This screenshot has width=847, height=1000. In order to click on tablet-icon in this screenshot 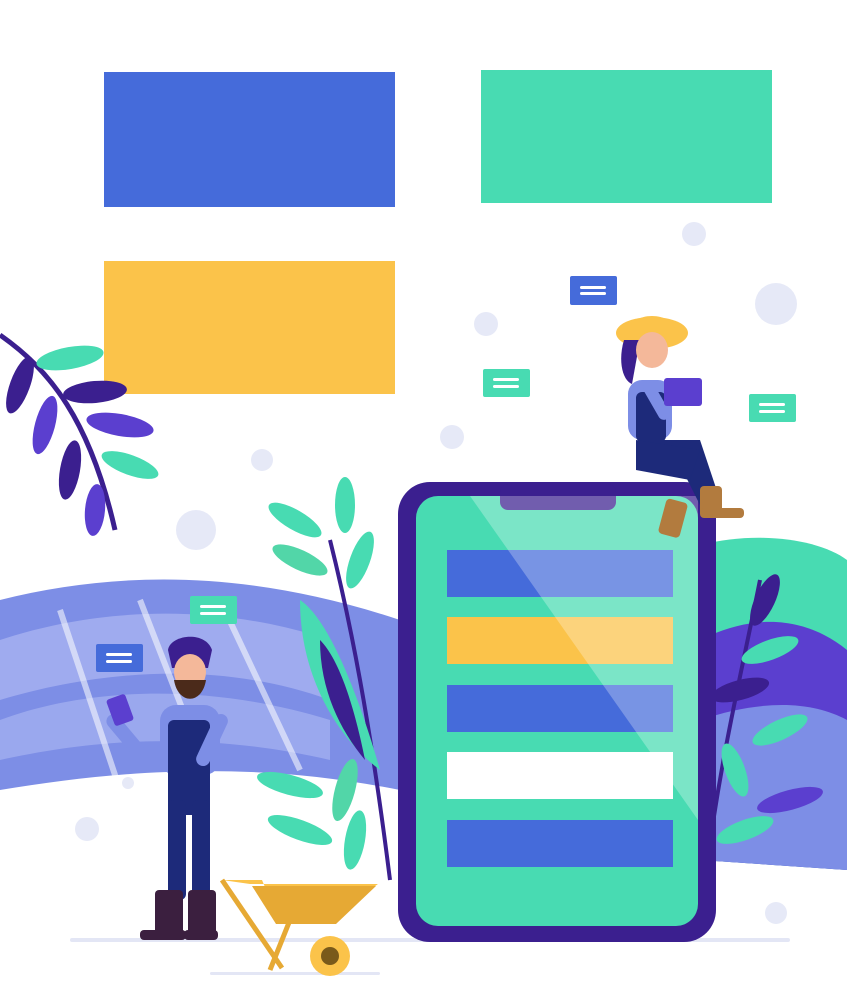, I will do `click(683, 392)`.